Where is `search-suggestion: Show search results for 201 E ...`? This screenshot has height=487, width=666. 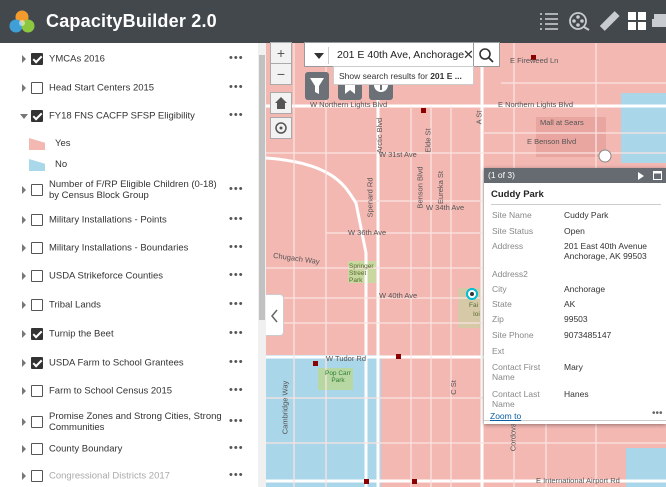
search-suggestion: Show search results for 201 E ... is located at coordinates (403, 75).